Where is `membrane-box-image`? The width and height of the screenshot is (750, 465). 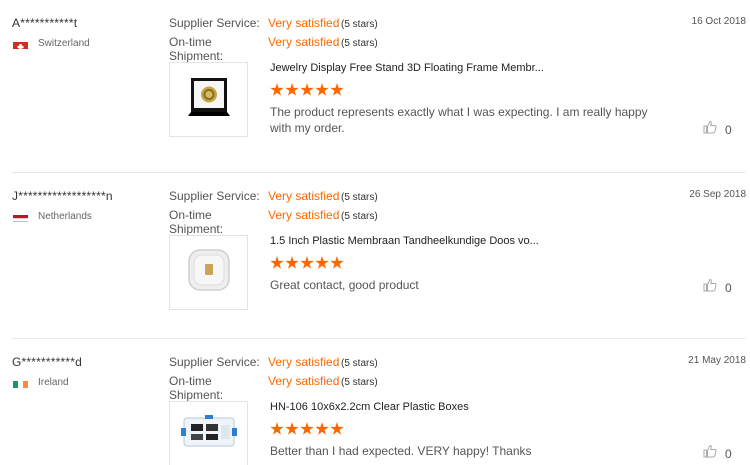
membrane-box-image is located at coordinates (209, 272).